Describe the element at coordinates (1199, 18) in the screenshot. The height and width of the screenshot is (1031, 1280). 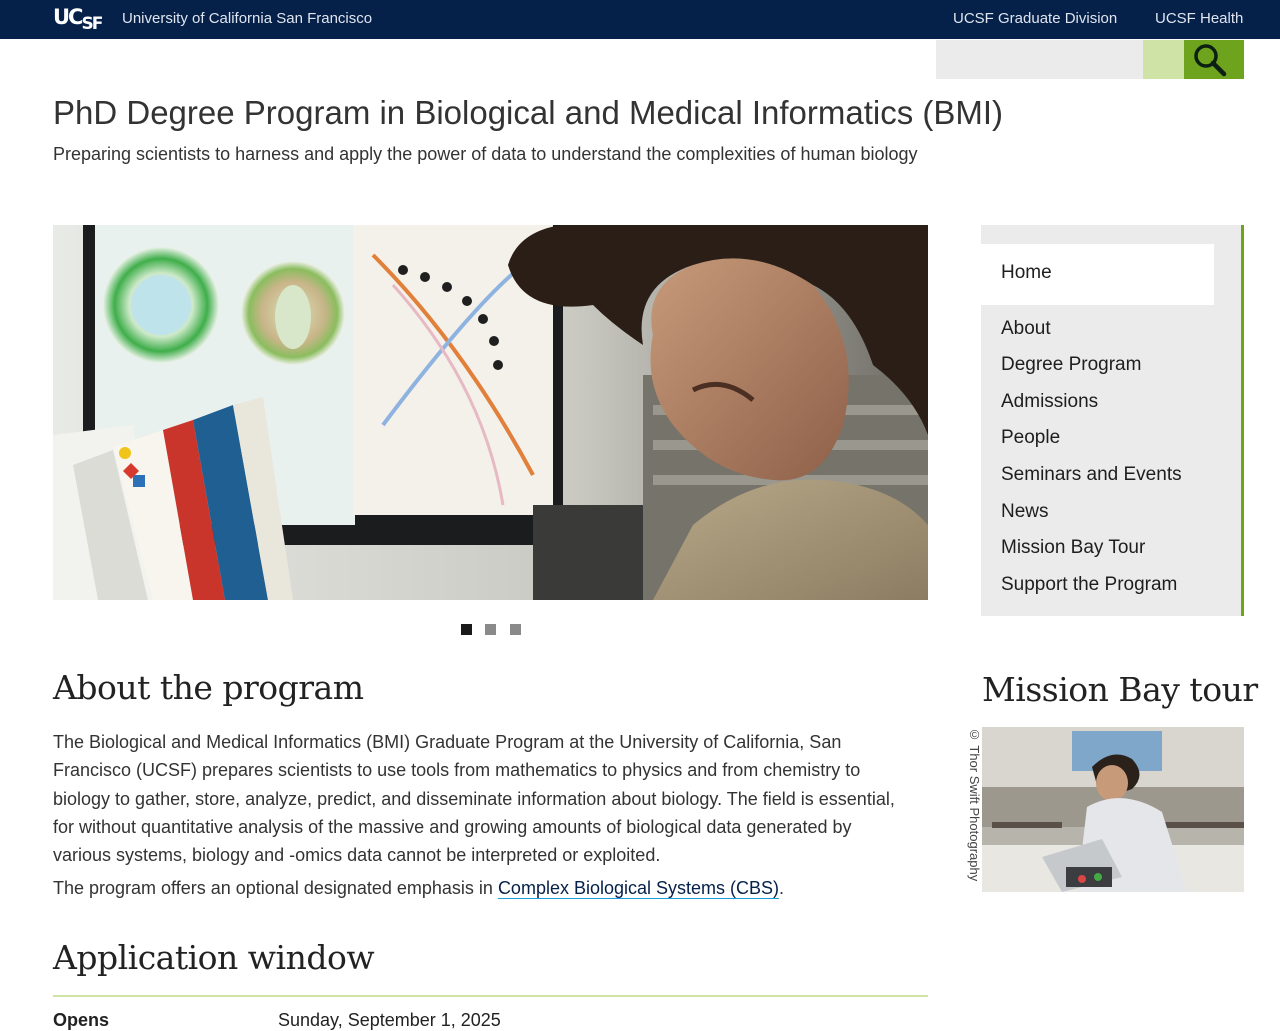
I see `ucsf-health-link: UCSF Health` at that location.